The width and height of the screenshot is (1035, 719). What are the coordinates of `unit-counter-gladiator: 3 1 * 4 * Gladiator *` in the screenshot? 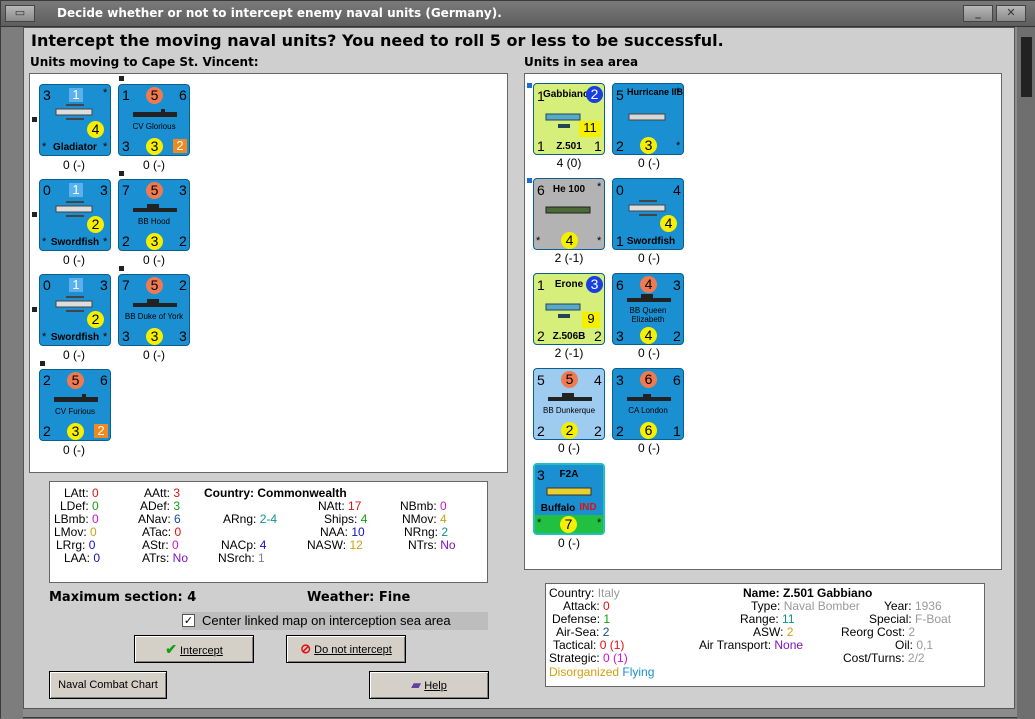 It's located at (75, 120).